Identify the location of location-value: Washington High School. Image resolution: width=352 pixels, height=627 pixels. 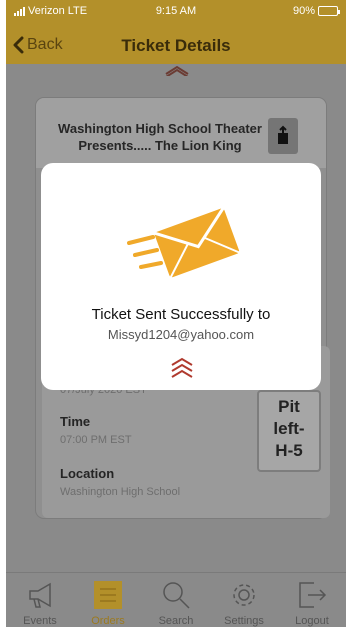
(120, 492).